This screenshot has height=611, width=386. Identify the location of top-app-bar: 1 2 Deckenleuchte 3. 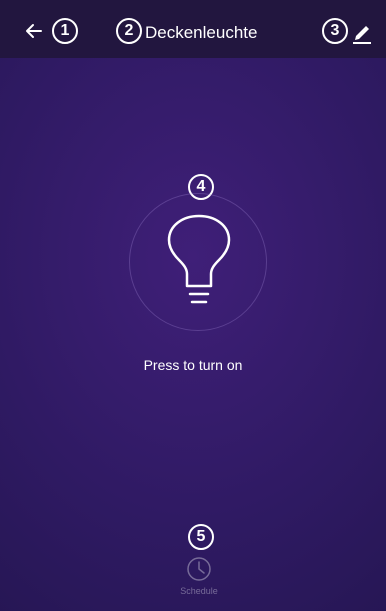
(193, 29).